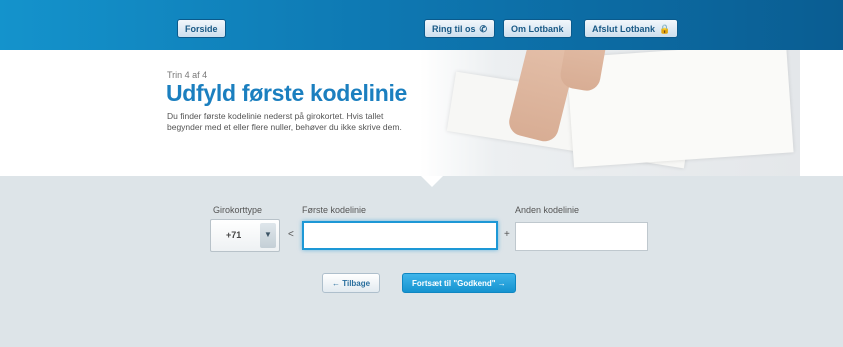 The width and height of the screenshot is (843, 347). Describe the element at coordinates (400, 235) in the screenshot. I see `first-line-input` at that location.